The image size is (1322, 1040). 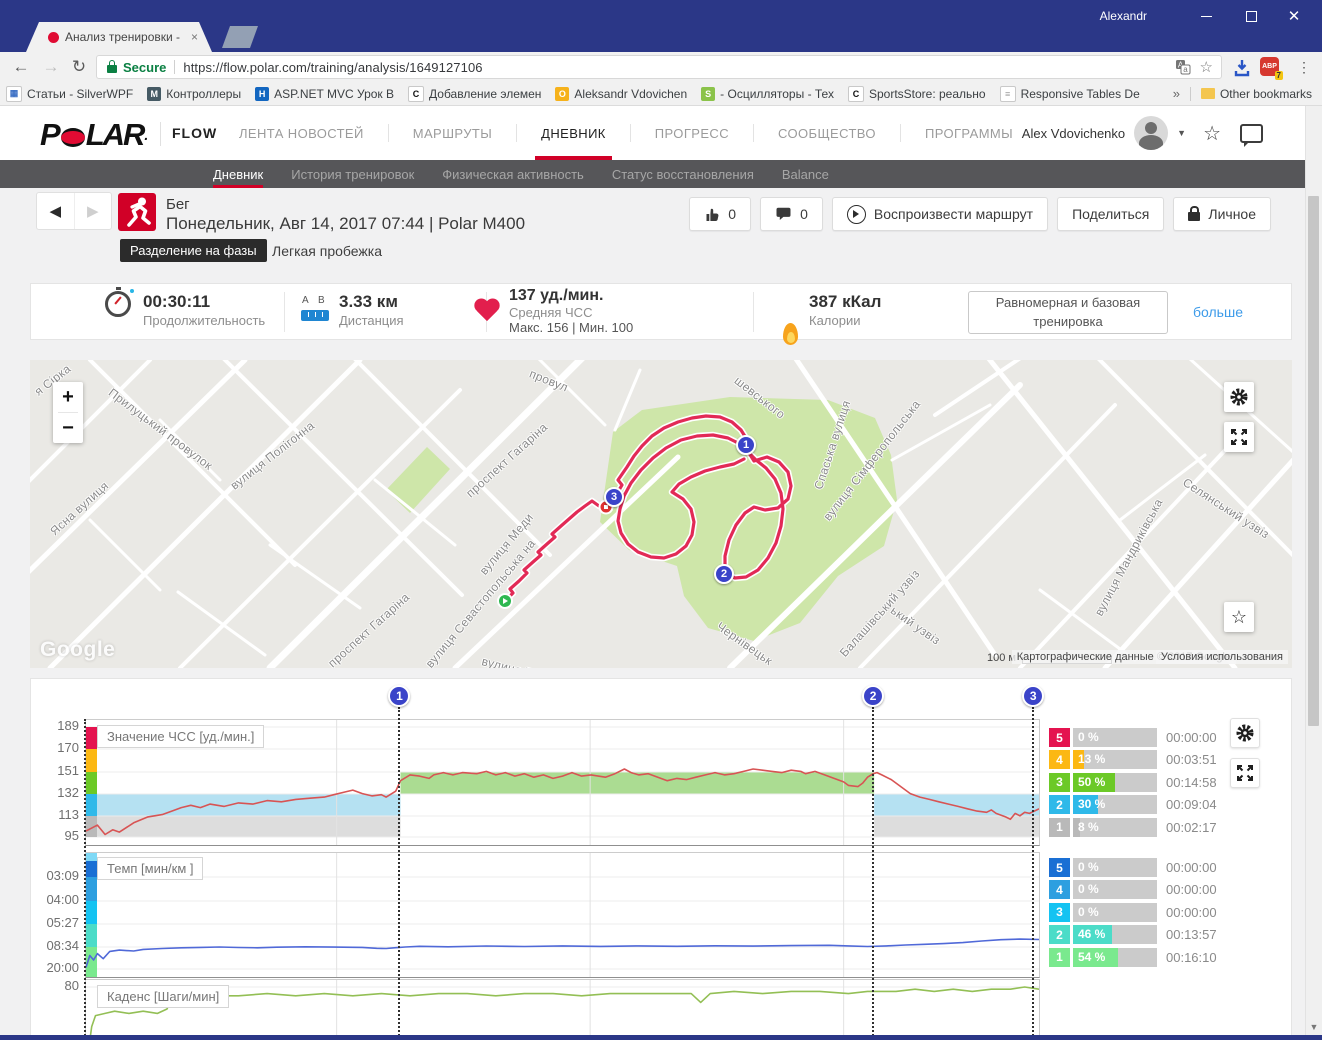 I want to click on browser-tab: Анализ тренировки - Po ×, so click(x=119, y=37).